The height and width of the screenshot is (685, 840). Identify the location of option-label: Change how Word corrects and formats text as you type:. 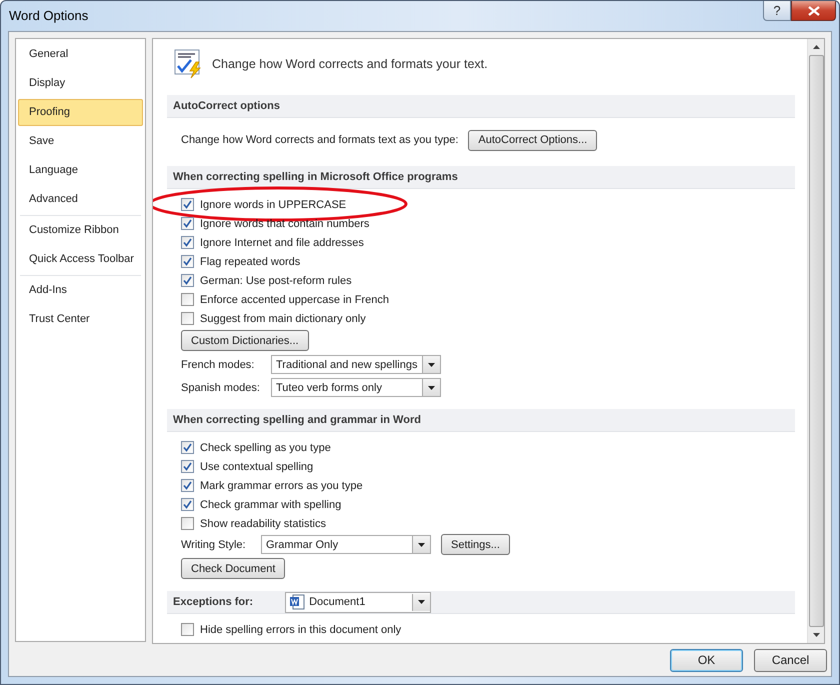
(319, 140).